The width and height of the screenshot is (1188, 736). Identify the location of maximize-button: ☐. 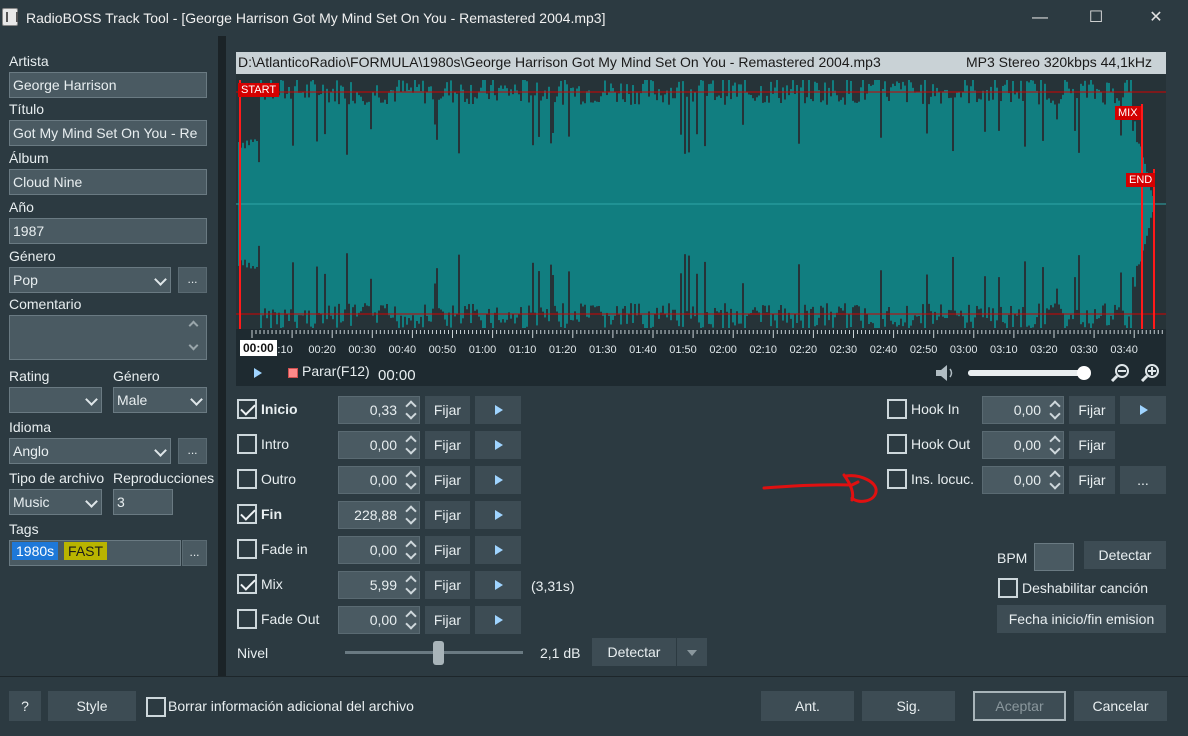
(1096, 18).